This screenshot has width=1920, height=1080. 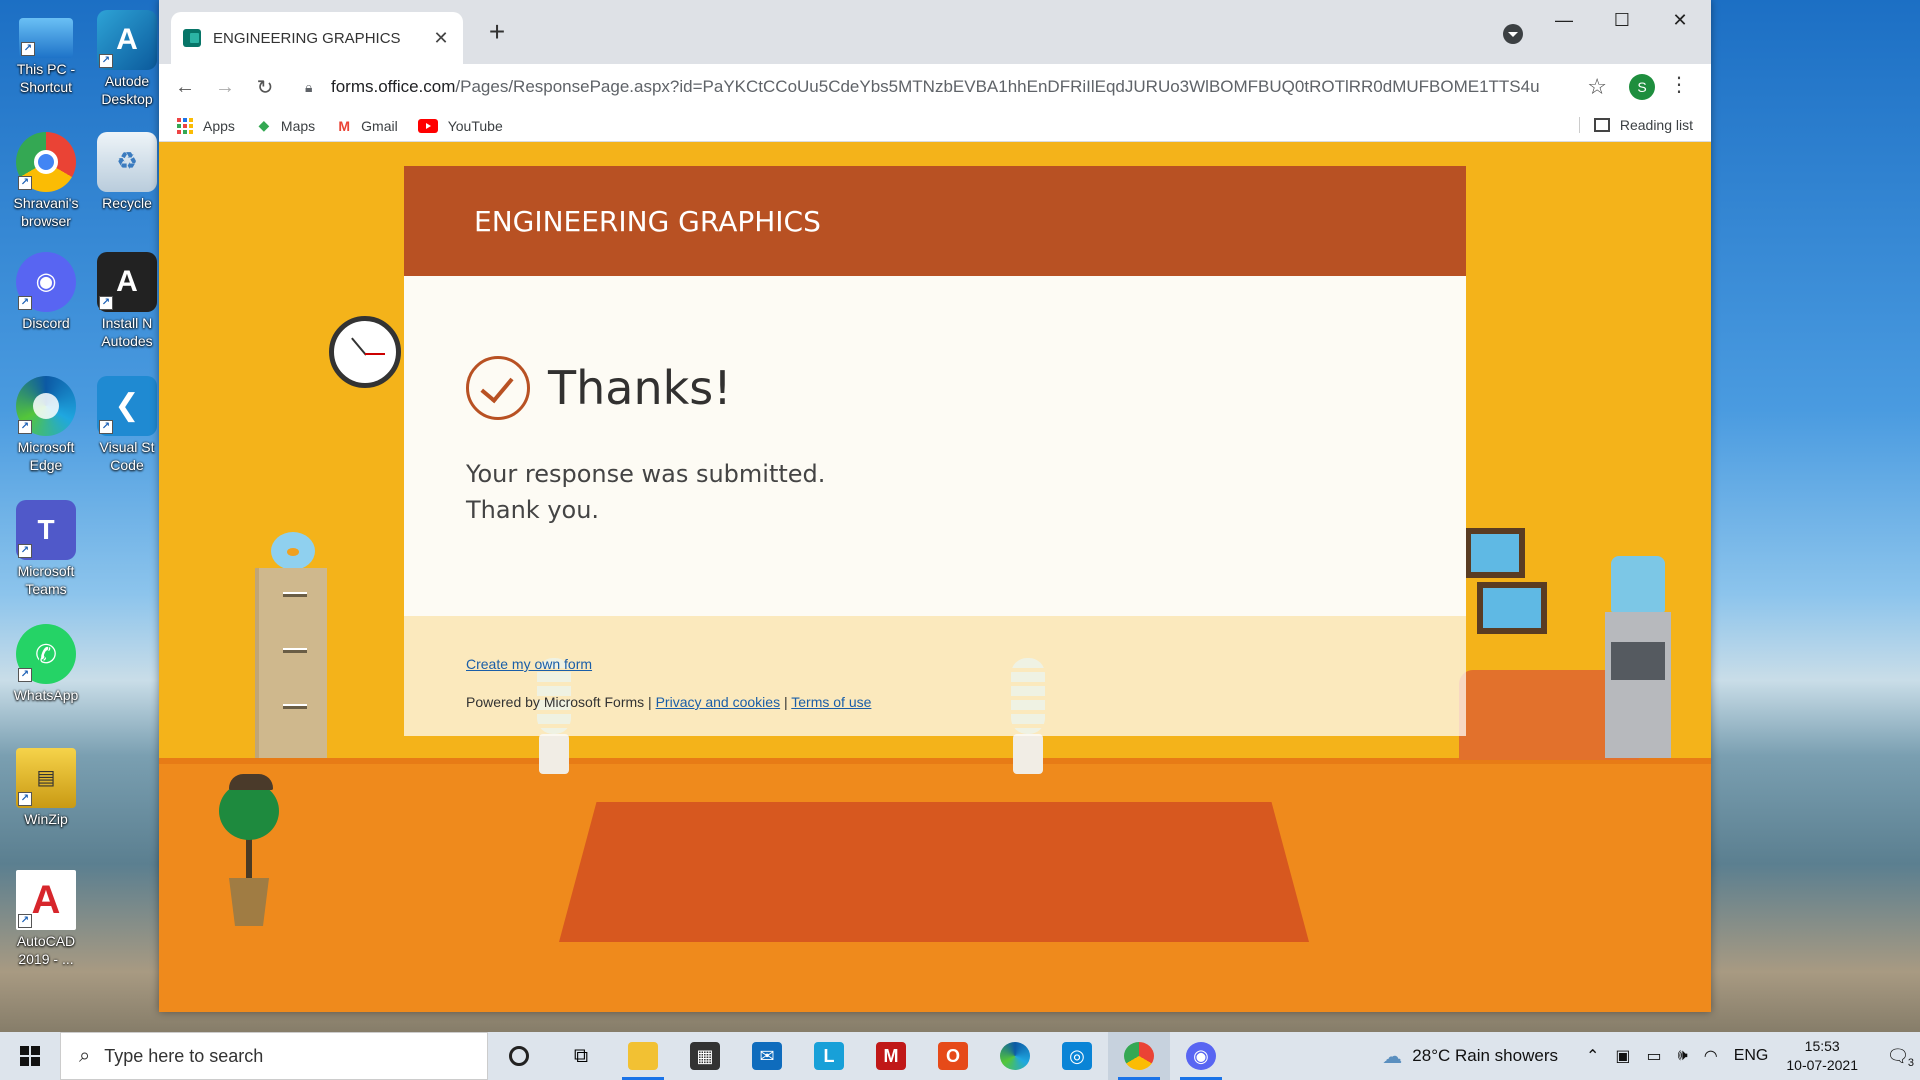 I want to click on desktop-icon-autodesk: A ↗ Autode Desktop, so click(x=127, y=59).